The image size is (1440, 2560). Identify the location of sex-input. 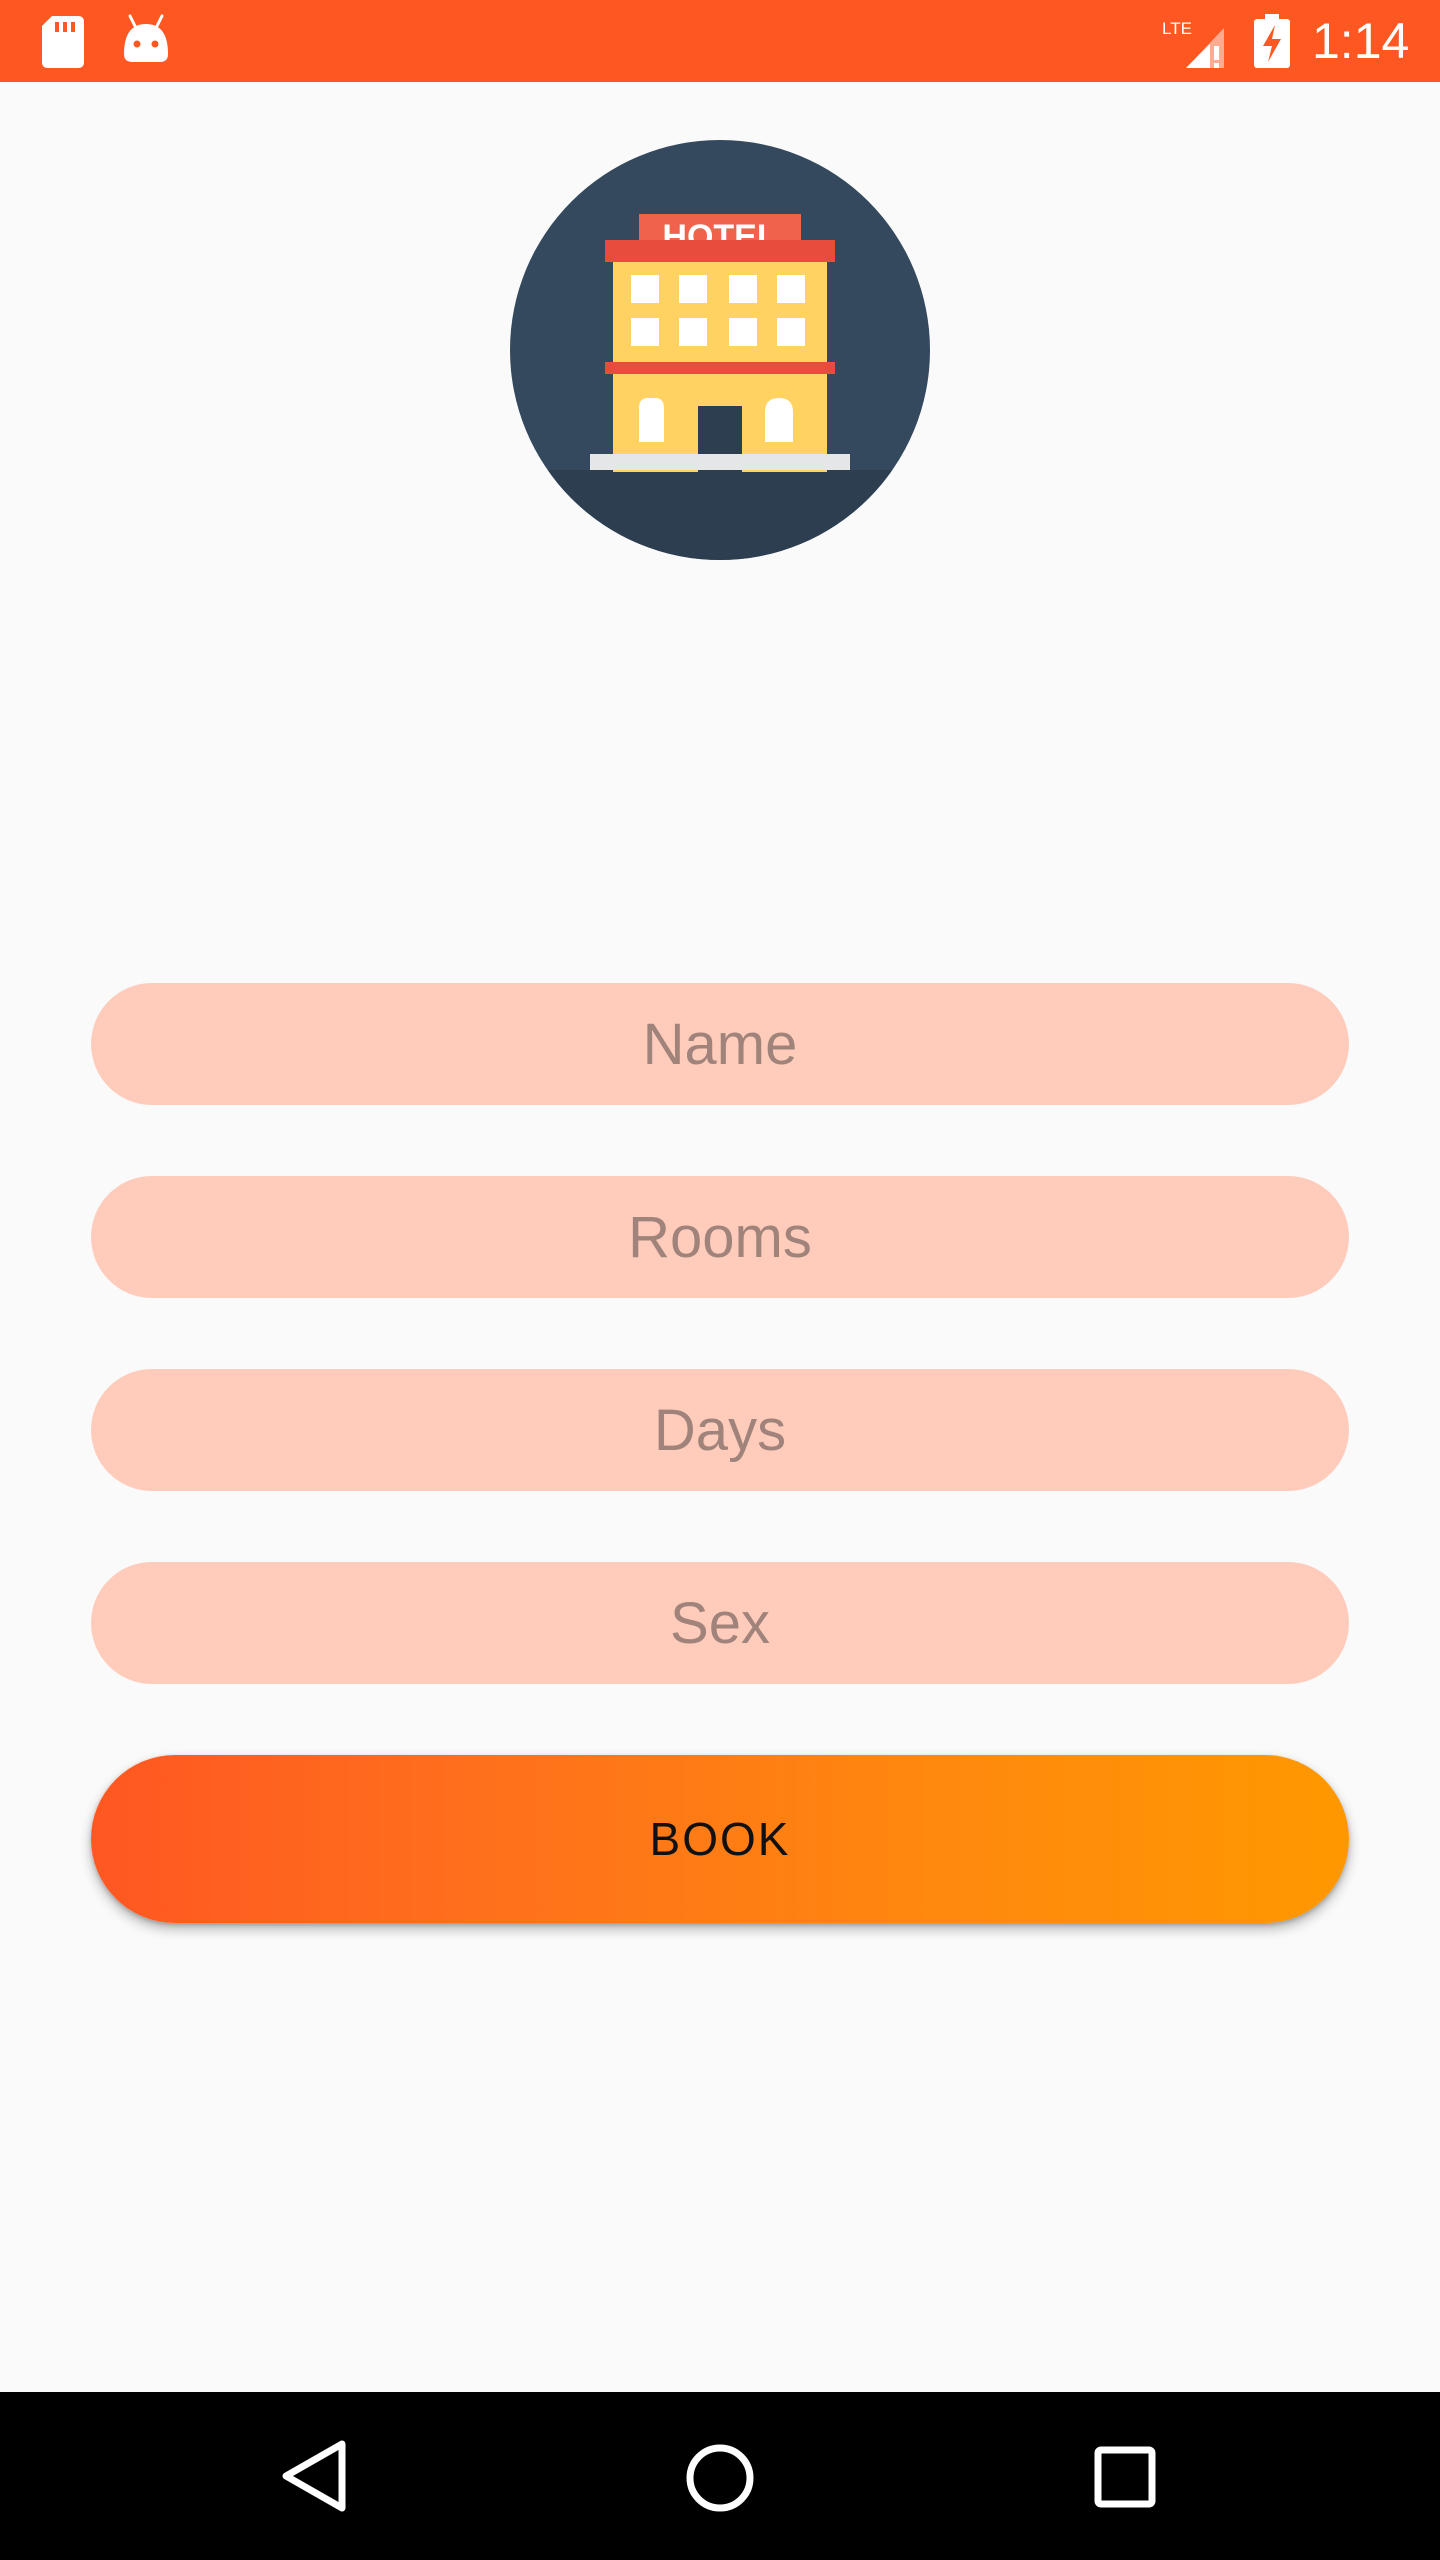
(720, 1623).